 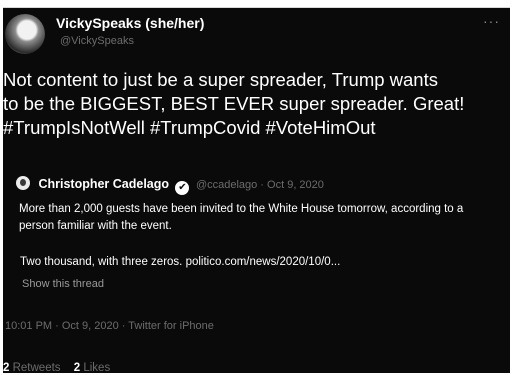 I want to click on show-thread-link: Show this thread, so click(x=63, y=284).